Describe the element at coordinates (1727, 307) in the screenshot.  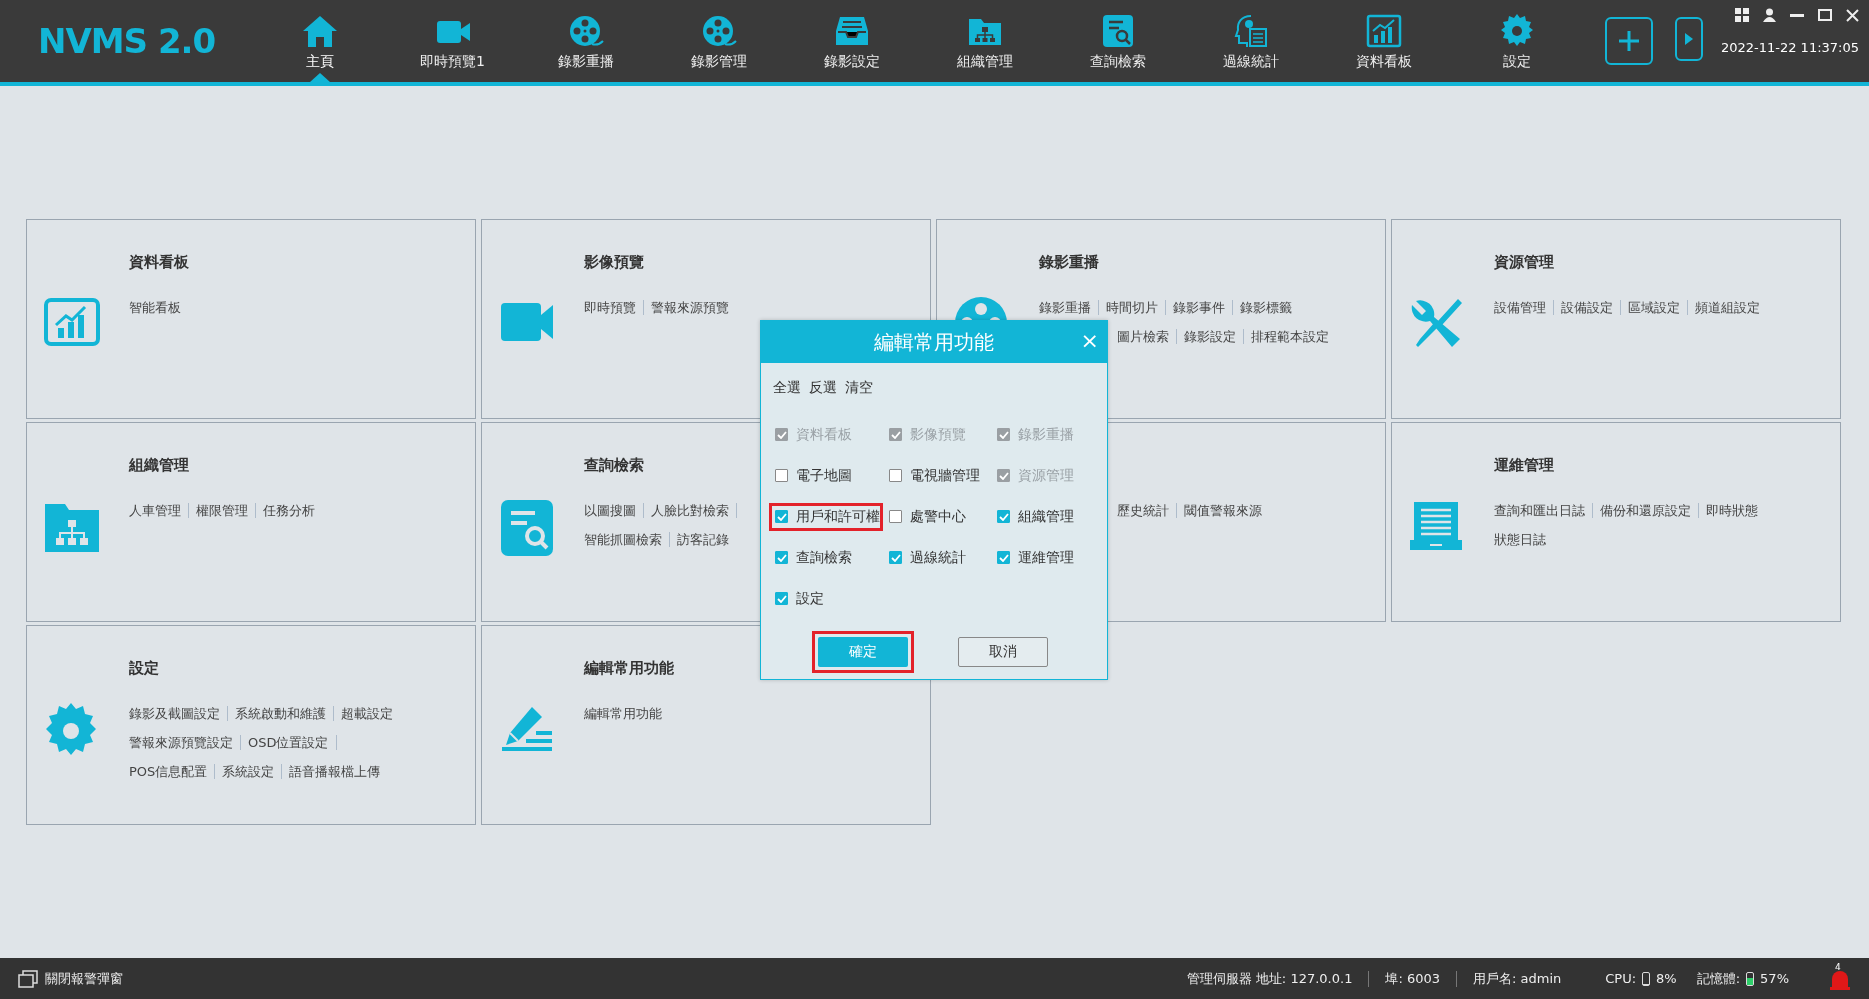
I see `card-link: 頻道組設定` at that location.